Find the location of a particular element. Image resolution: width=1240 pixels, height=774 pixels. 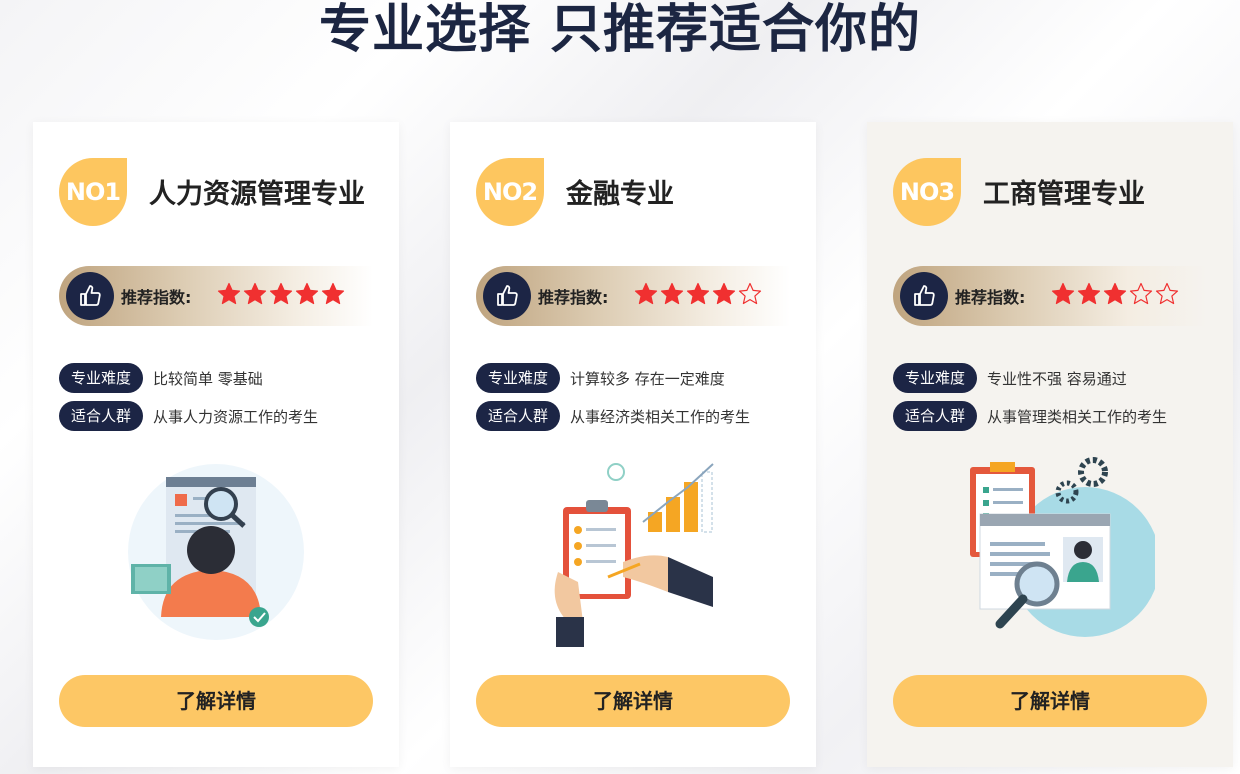

rank-badge: NO2 is located at coordinates (510, 192).